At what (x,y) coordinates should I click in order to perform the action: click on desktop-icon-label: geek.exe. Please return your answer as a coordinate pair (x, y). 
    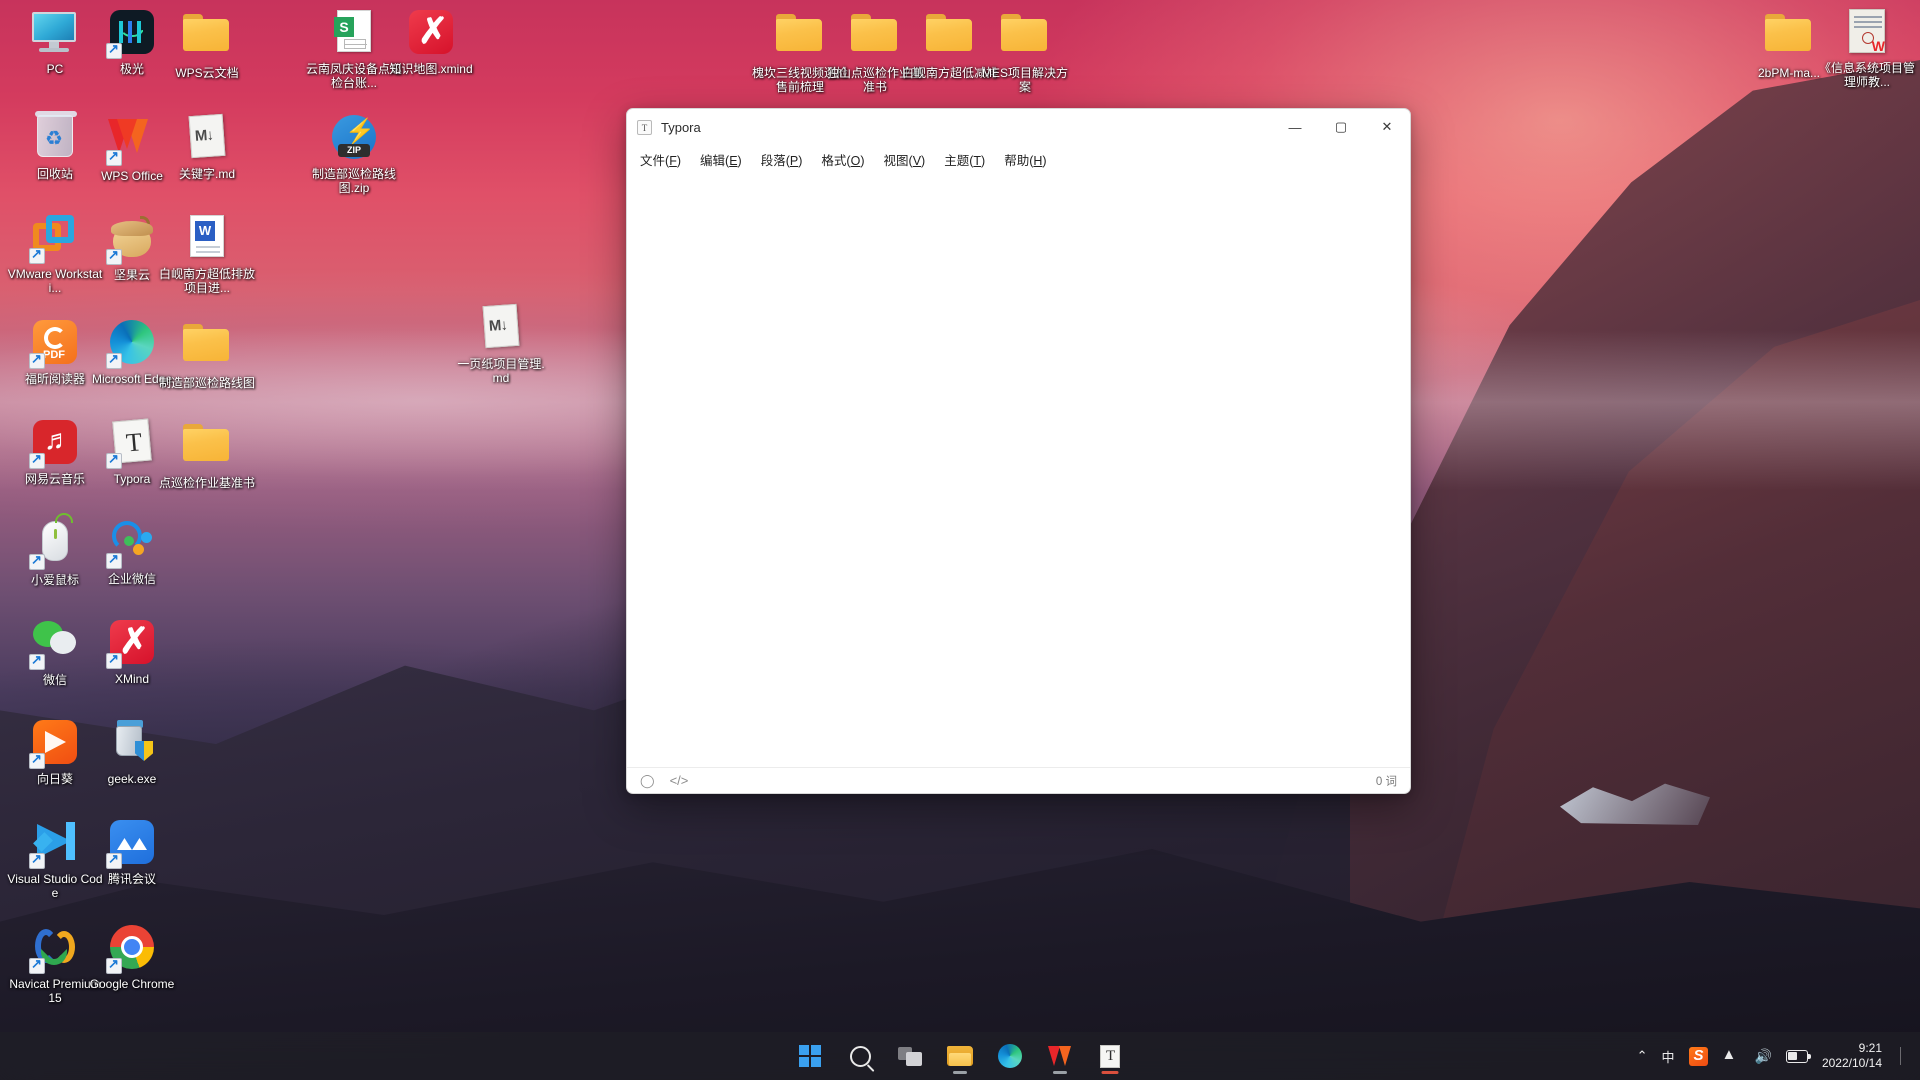
    Looking at the image, I should click on (132, 779).